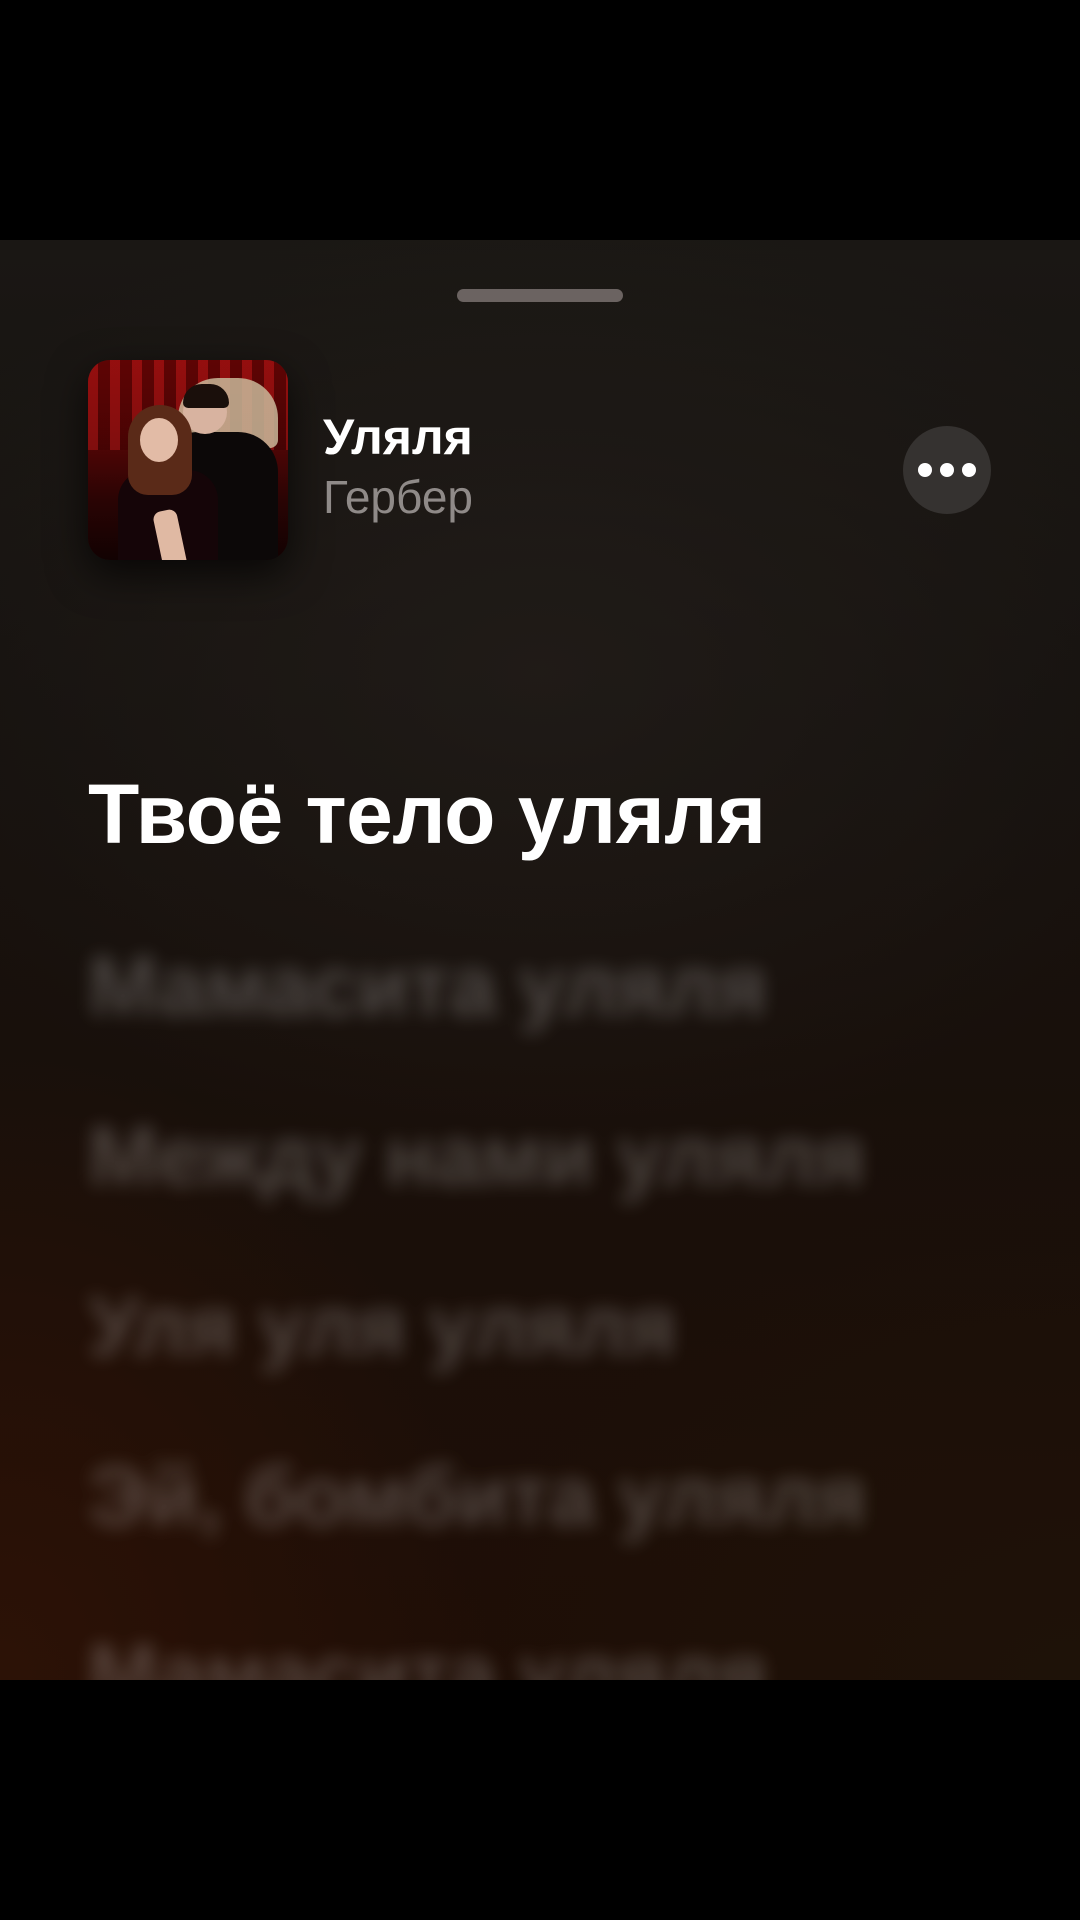 Image resolution: width=1080 pixels, height=1920 pixels. What do you see at coordinates (477, 1496) in the screenshot?
I see `lyric-line: Эй, бомбита уляля` at bounding box center [477, 1496].